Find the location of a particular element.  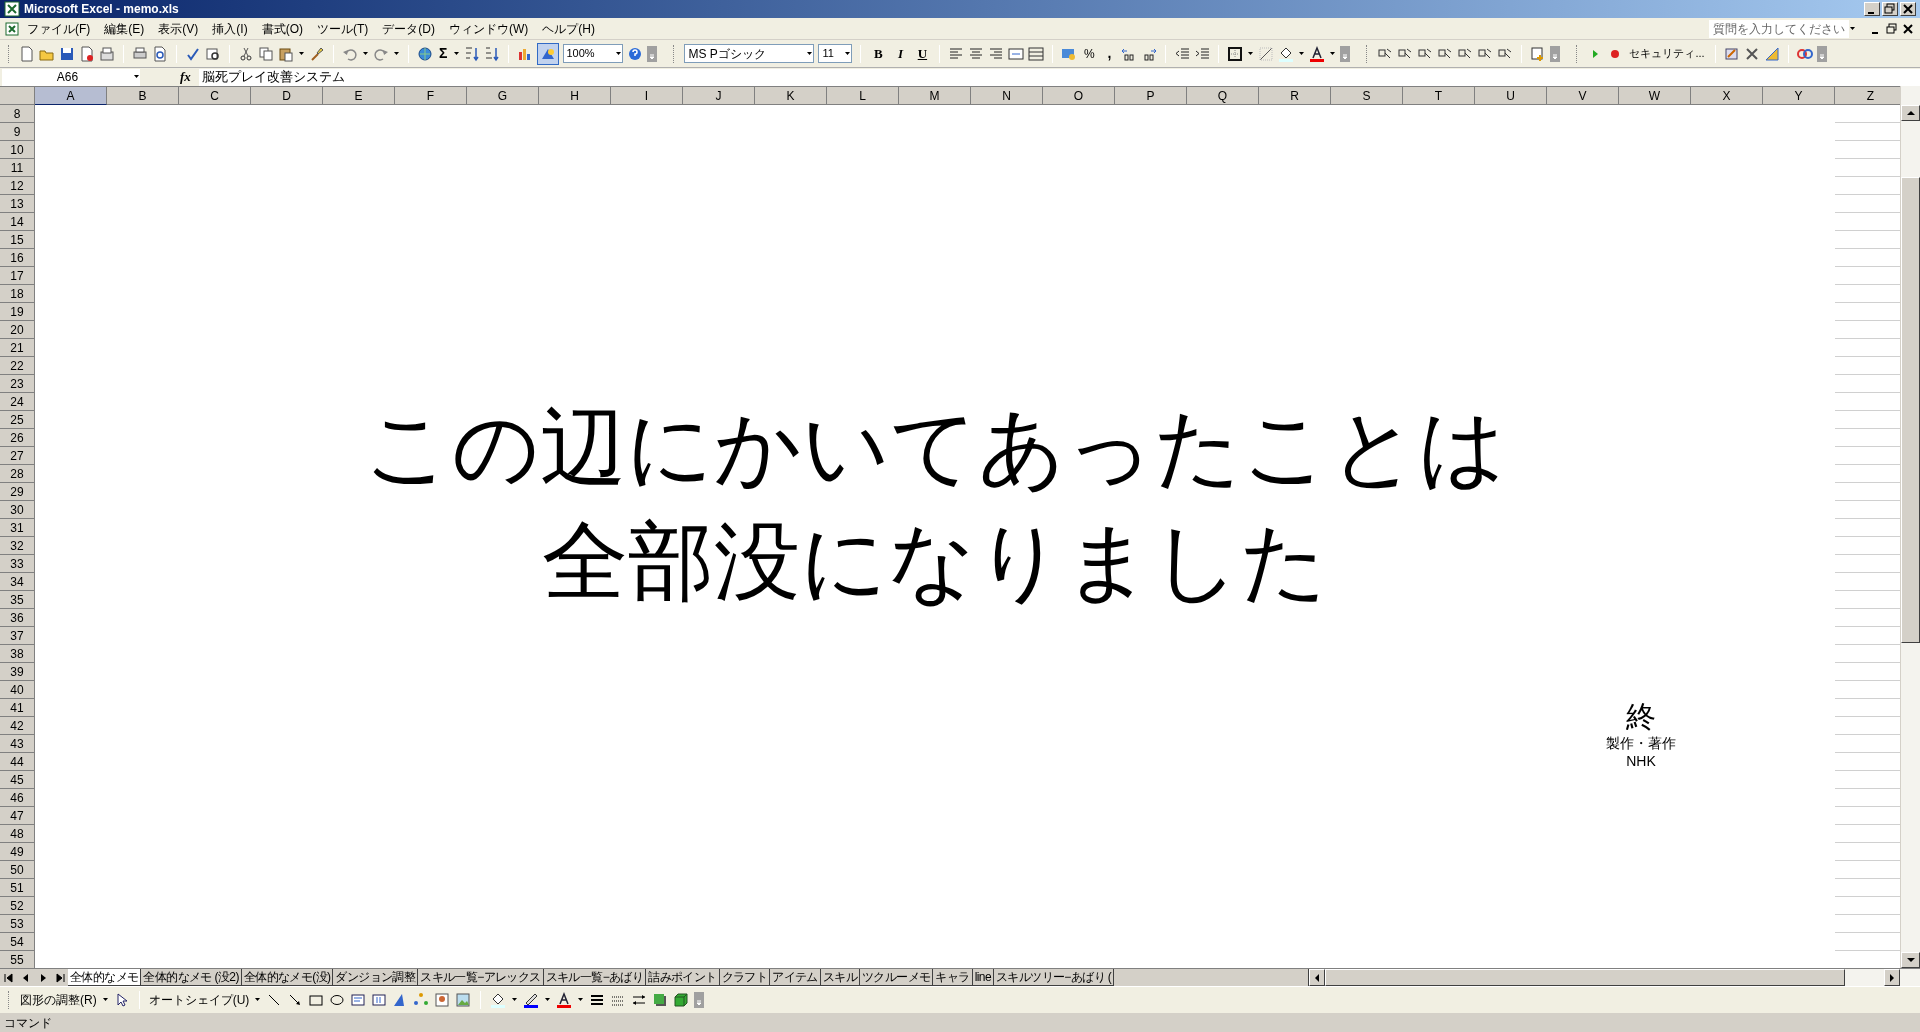

column-header: G is located at coordinates (503, 96).